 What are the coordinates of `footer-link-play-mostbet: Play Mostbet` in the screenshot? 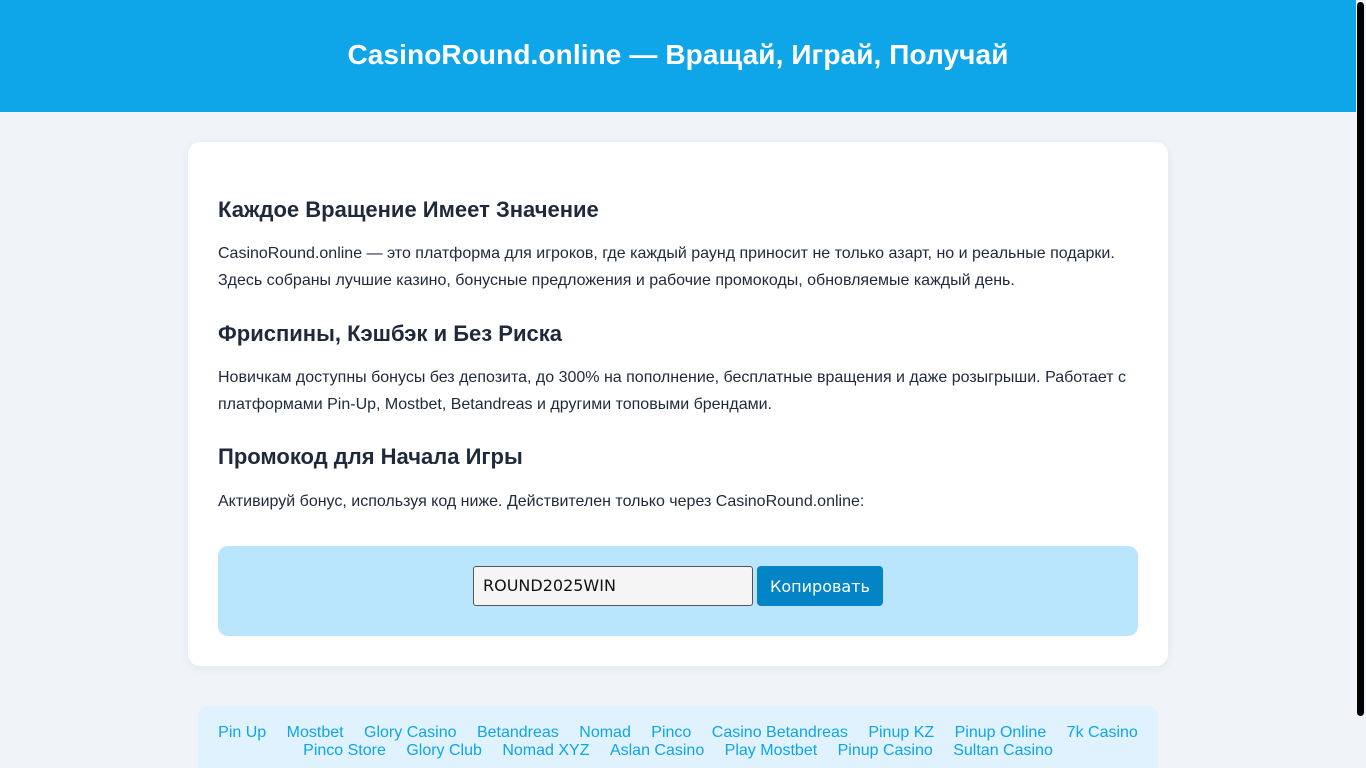 It's located at (771, 750).